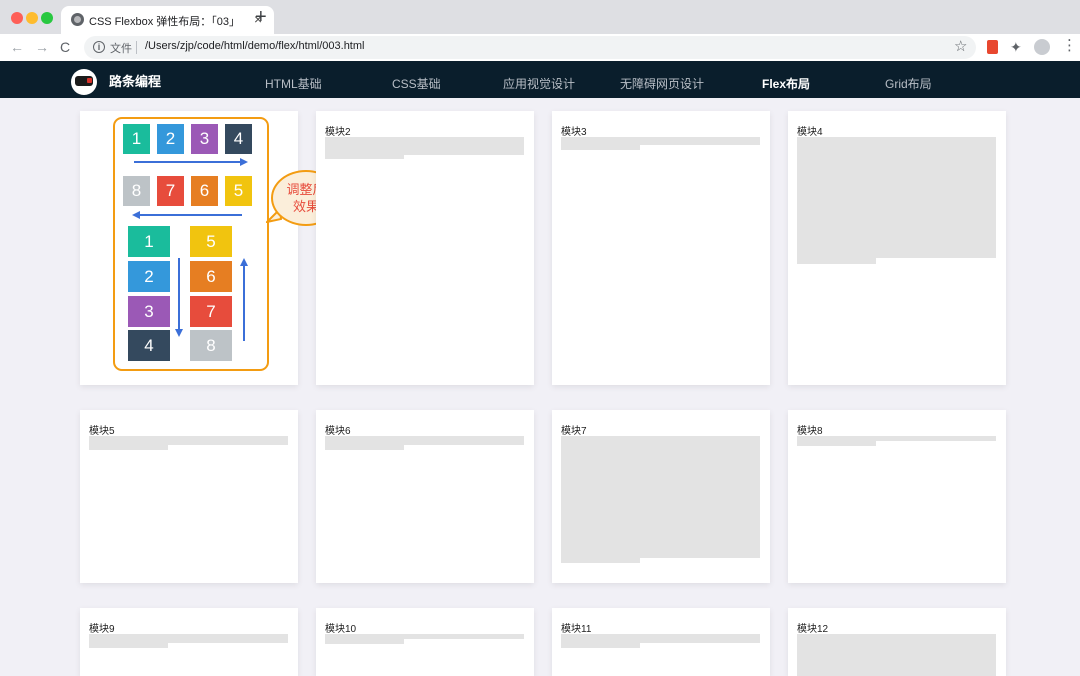  I want to click on module-card: 模块9, so click(189, 642).